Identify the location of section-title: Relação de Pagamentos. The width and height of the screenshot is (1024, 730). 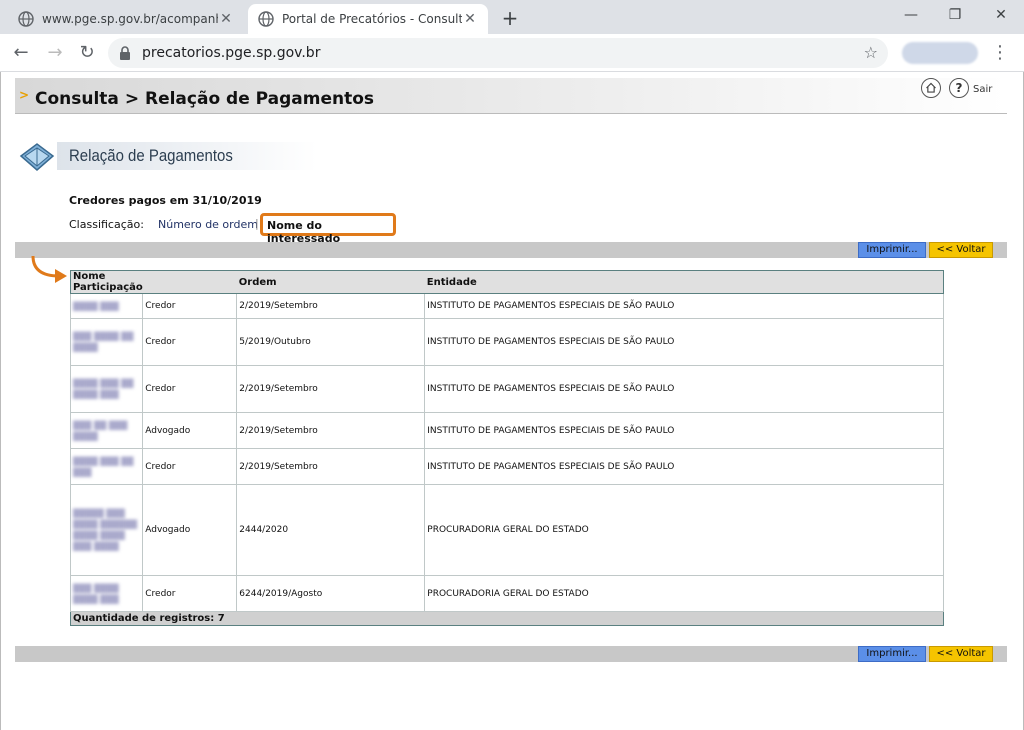
(151, 155).